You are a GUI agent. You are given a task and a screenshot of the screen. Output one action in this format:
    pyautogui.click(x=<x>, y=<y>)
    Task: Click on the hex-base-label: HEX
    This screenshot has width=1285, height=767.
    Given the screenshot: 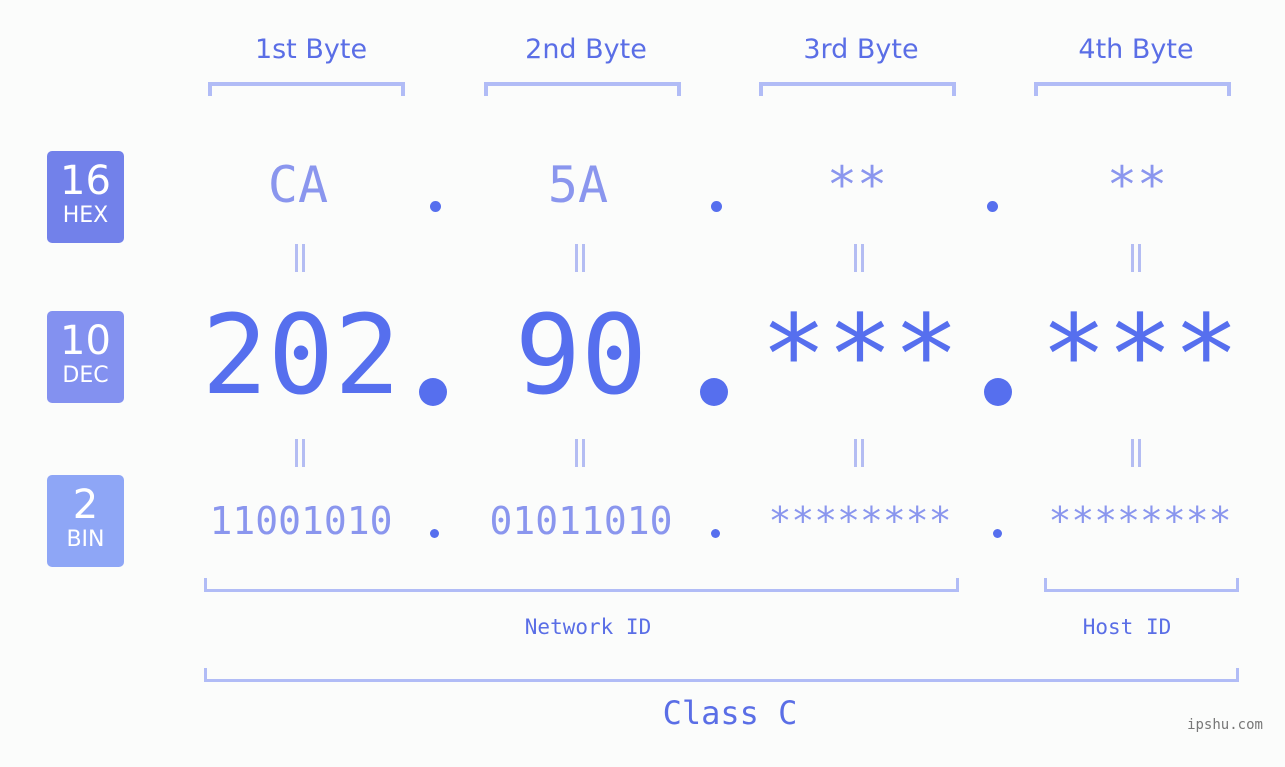 What is the action you would take?
    pyautogui.click(x=85, y=215)
    